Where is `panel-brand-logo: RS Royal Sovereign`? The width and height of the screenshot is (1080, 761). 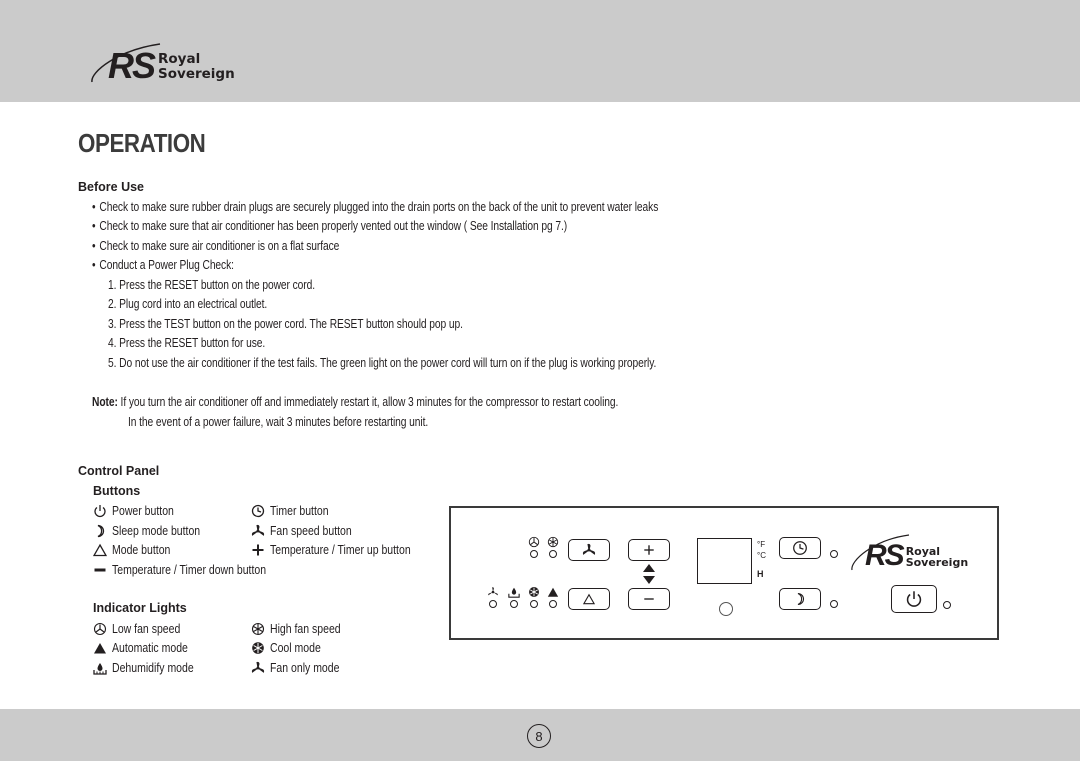
panel-brand-logo: RS Royal Sovereign is located at coordinates (909, 554).